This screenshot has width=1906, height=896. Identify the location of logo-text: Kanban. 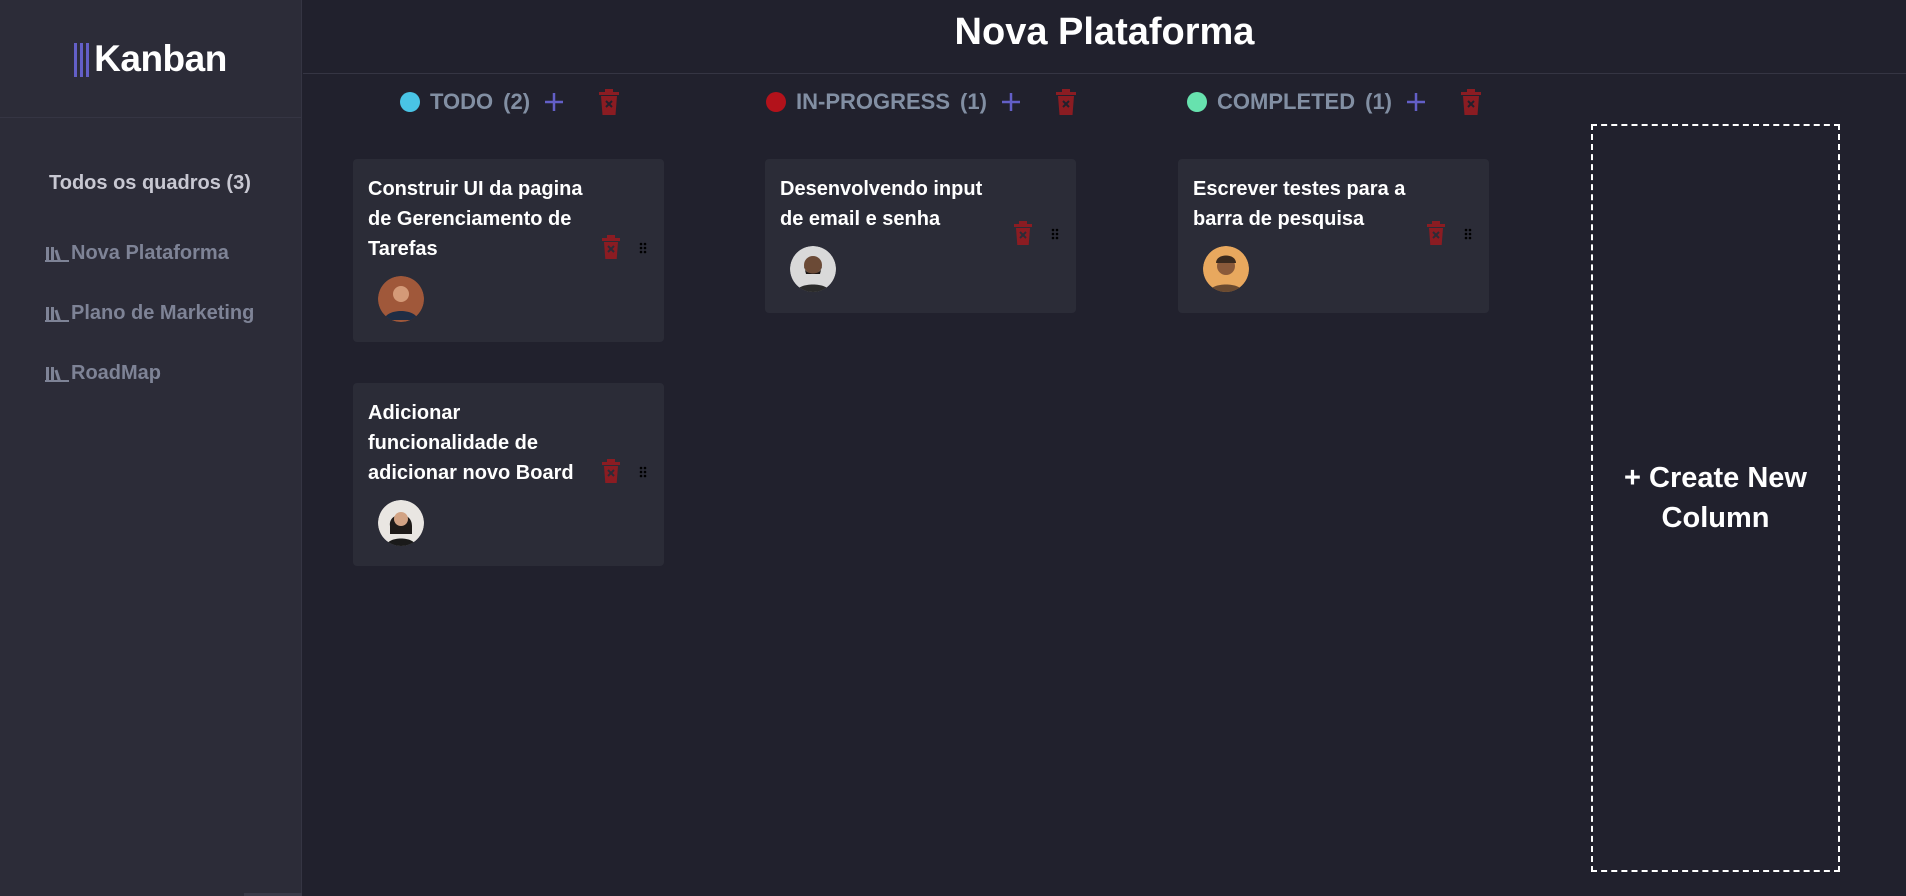
(160, 58).